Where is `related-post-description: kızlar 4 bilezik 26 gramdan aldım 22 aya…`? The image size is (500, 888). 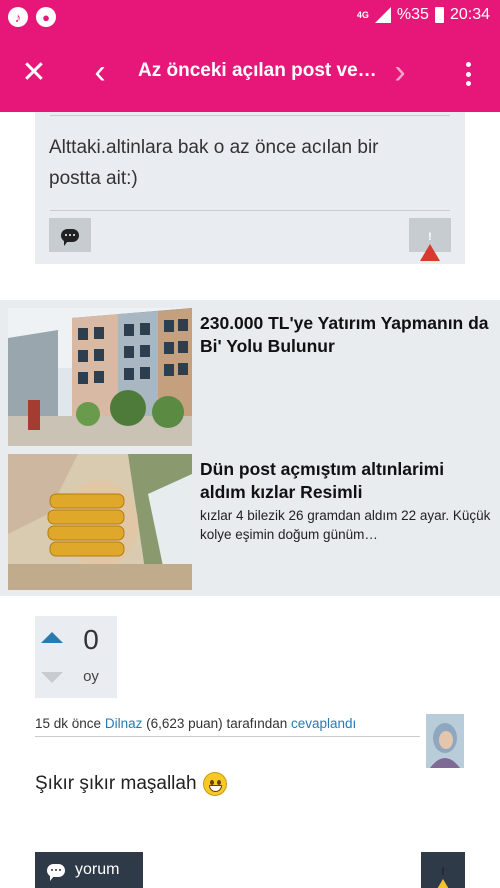 related-post-description: kızlar 4 bilezik 26 gramdan aldım 22 aya… is located at coordinates (345, 525).